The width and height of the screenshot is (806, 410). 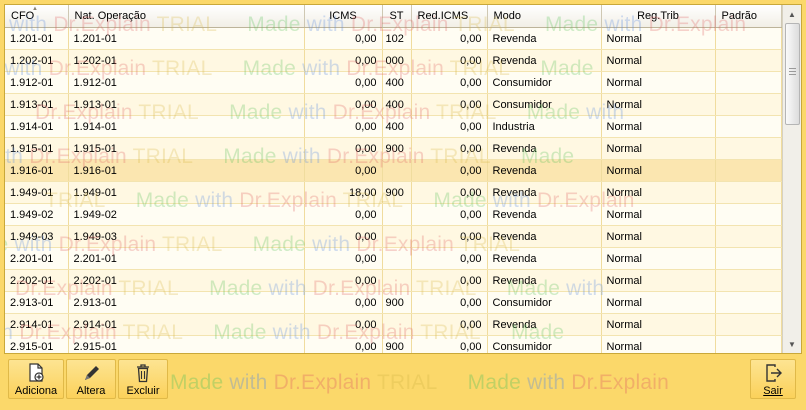 What do you see at coordinates (393, 324) in the screenshot?
I see `table-row: 2.914-01 2.914-01 0,00 0,00 Revenda Normal` at bounding box center [393, 324].